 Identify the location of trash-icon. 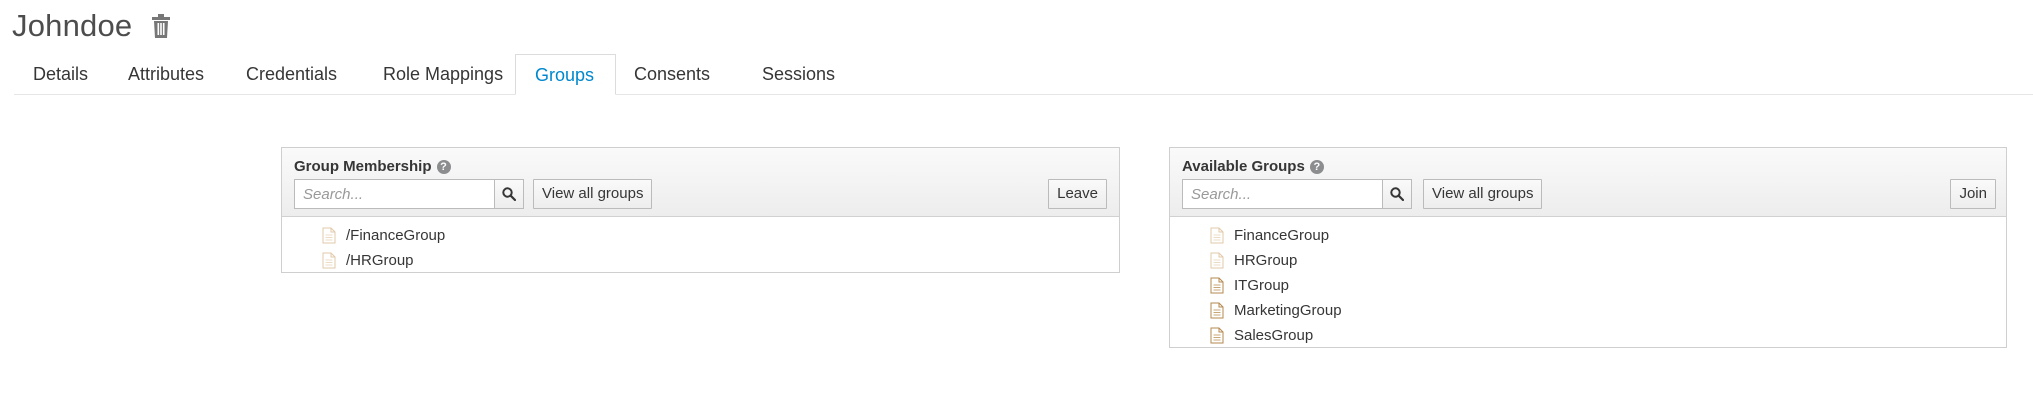
(161, 26).